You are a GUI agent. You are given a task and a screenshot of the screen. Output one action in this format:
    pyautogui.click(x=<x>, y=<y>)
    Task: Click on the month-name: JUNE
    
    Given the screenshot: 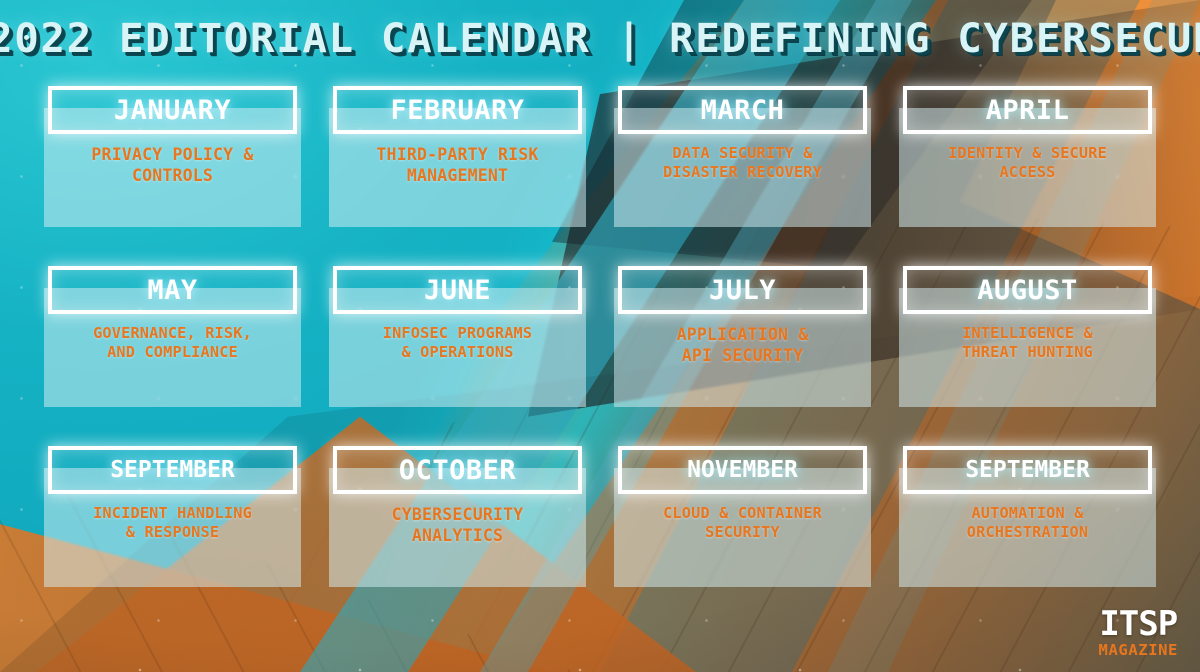 What is the action you would take?
    pyautogui.click(x=457, y=290)
    